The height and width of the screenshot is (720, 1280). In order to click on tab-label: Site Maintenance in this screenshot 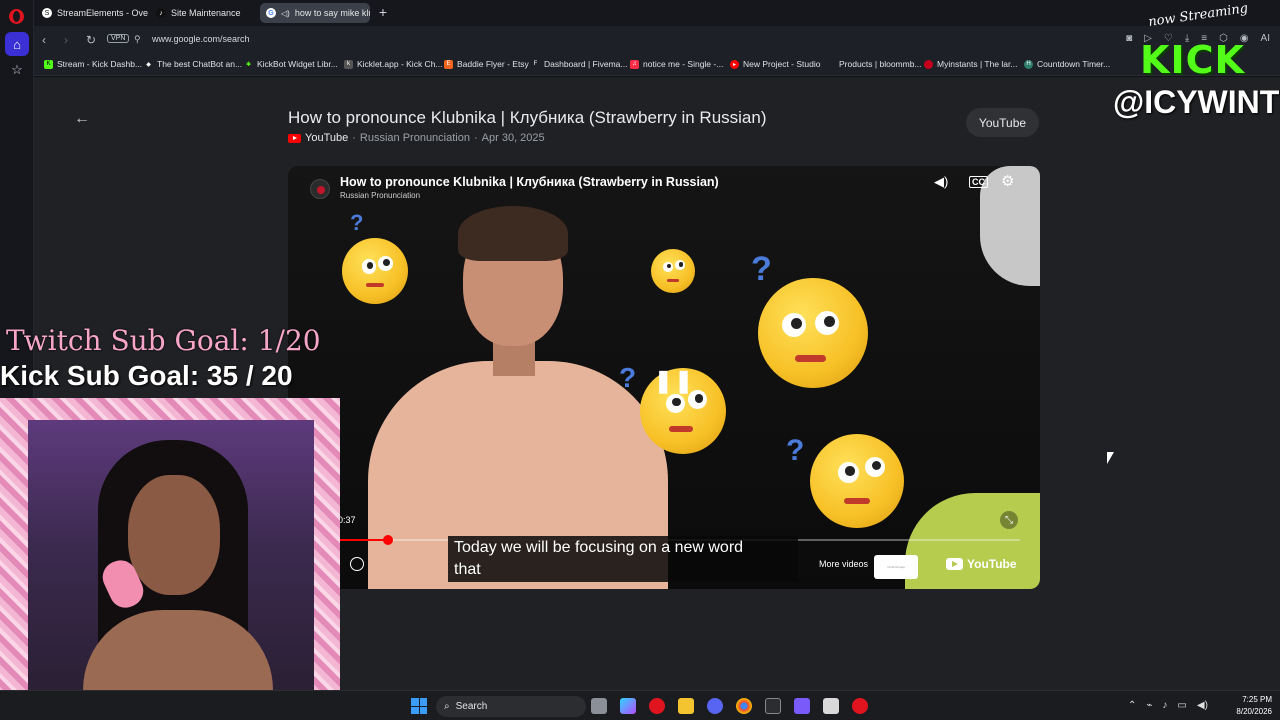, I will do `click(206, 13)`.